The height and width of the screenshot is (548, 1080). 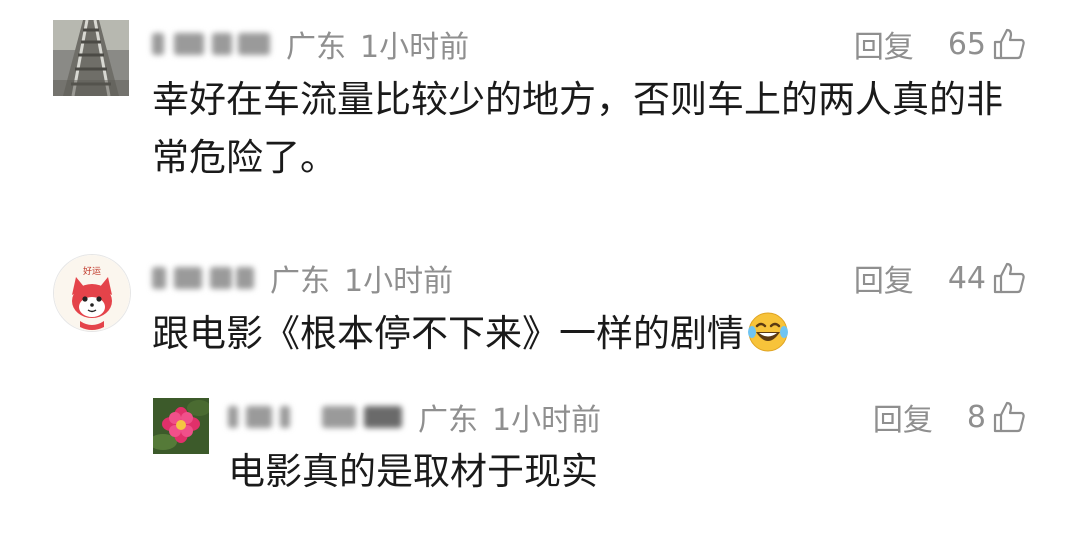 What do you see at coordinates (244, 157) in the screenshot?
I see `comment-text-line-2: 常危险了。` at bounding box center [244, 157].